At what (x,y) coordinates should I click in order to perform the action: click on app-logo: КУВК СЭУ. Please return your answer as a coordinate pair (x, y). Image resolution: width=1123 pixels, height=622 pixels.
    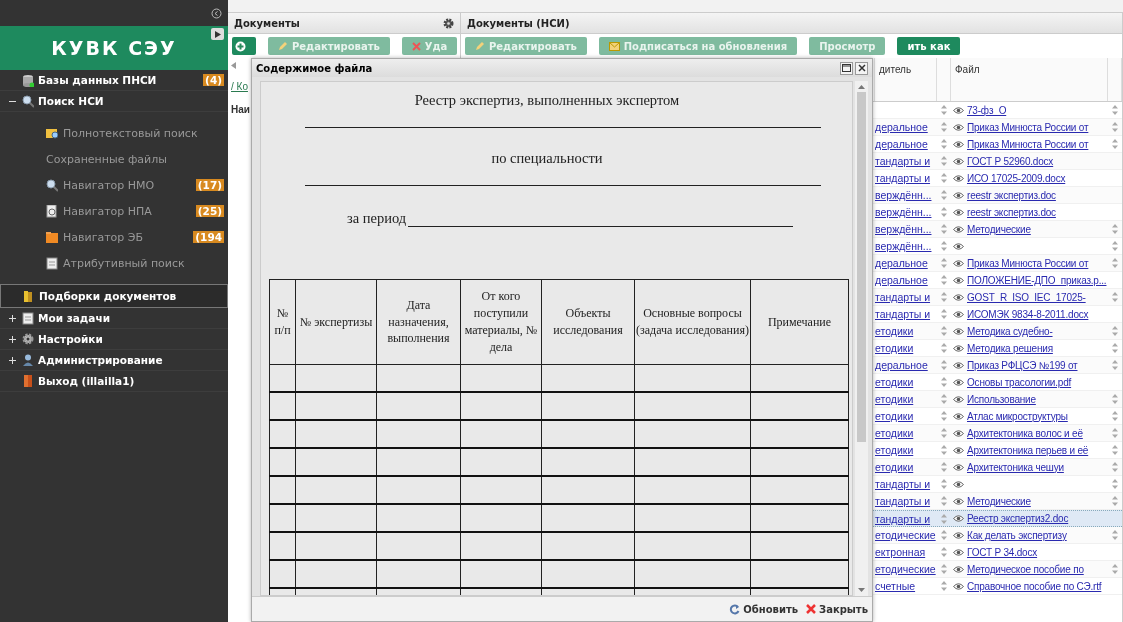
    Looking at the image, I should click on (114, 48).